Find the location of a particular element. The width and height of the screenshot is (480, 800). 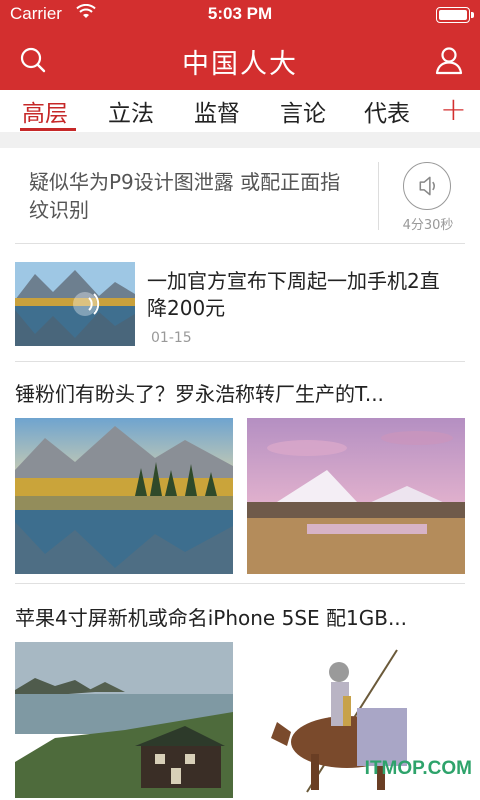

audio-news-title: 疑似华为P9设计图泄露 或配正面指纹识别 is located at coordinates (185, 196).